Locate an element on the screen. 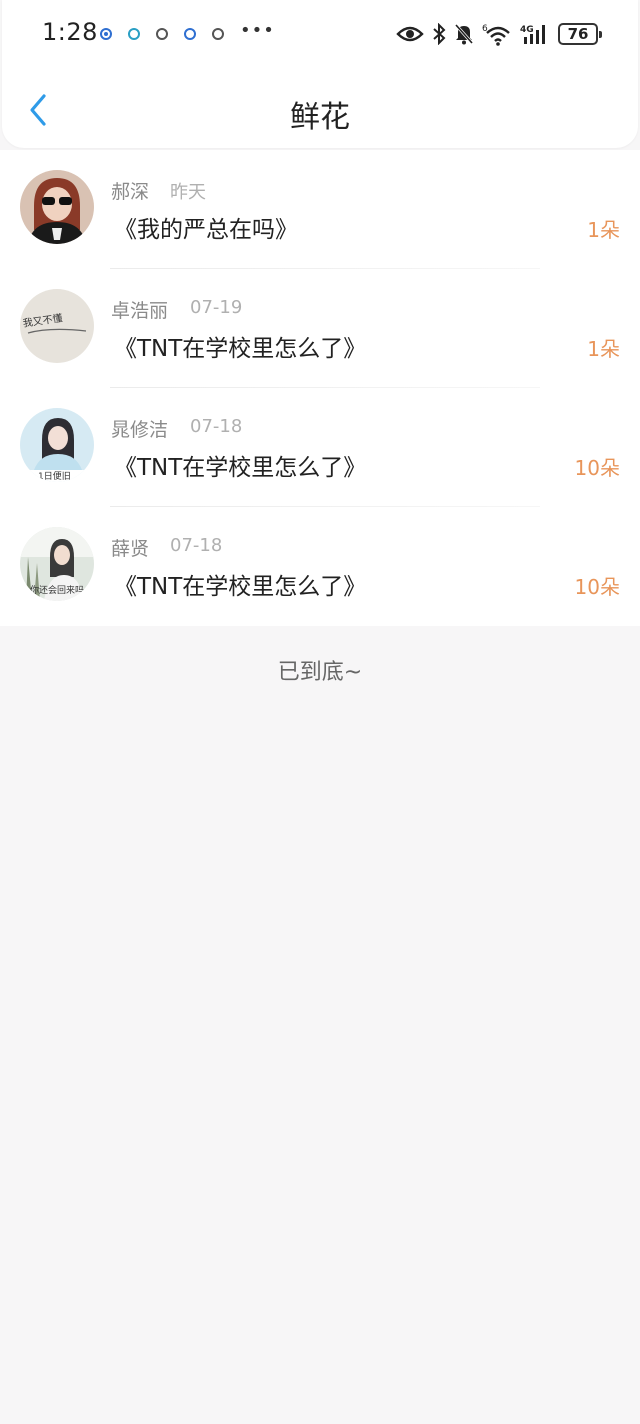  end-of-list-text: 已到底~ is located at coordinates (320, 672).